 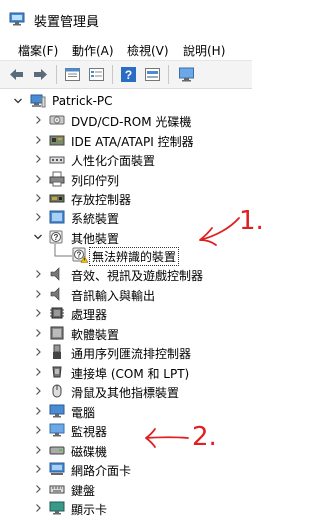 I want to click on tree-item-label: 磁碟機, so click(x=89, y=452).